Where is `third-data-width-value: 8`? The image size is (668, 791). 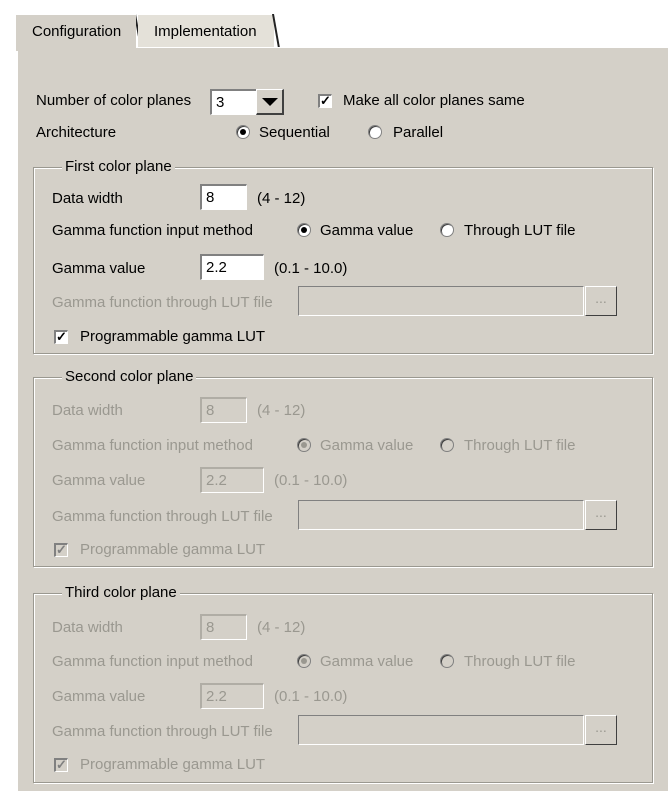 third-data-width-value: 8 is located at coordinates (210, 627).